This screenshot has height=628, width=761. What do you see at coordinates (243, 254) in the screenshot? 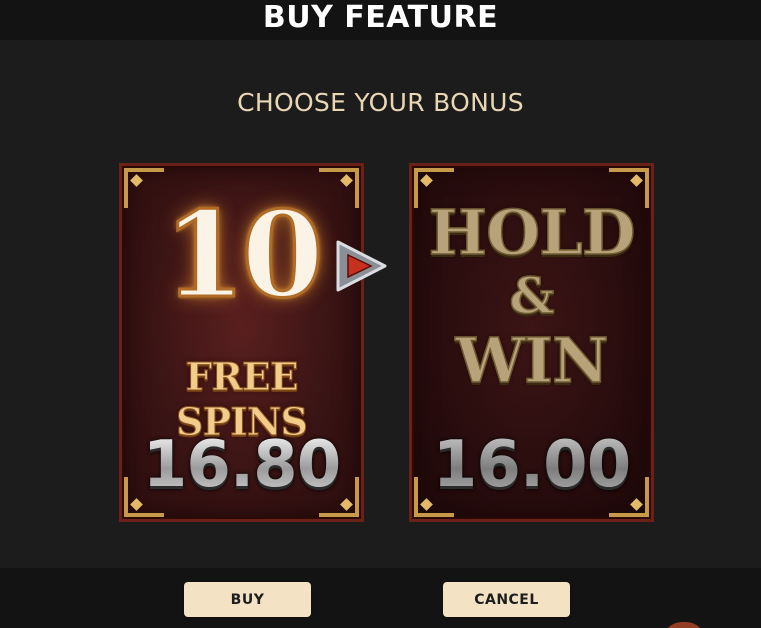
I see `free-spins-count: 10` at bounding box center [243, 254].